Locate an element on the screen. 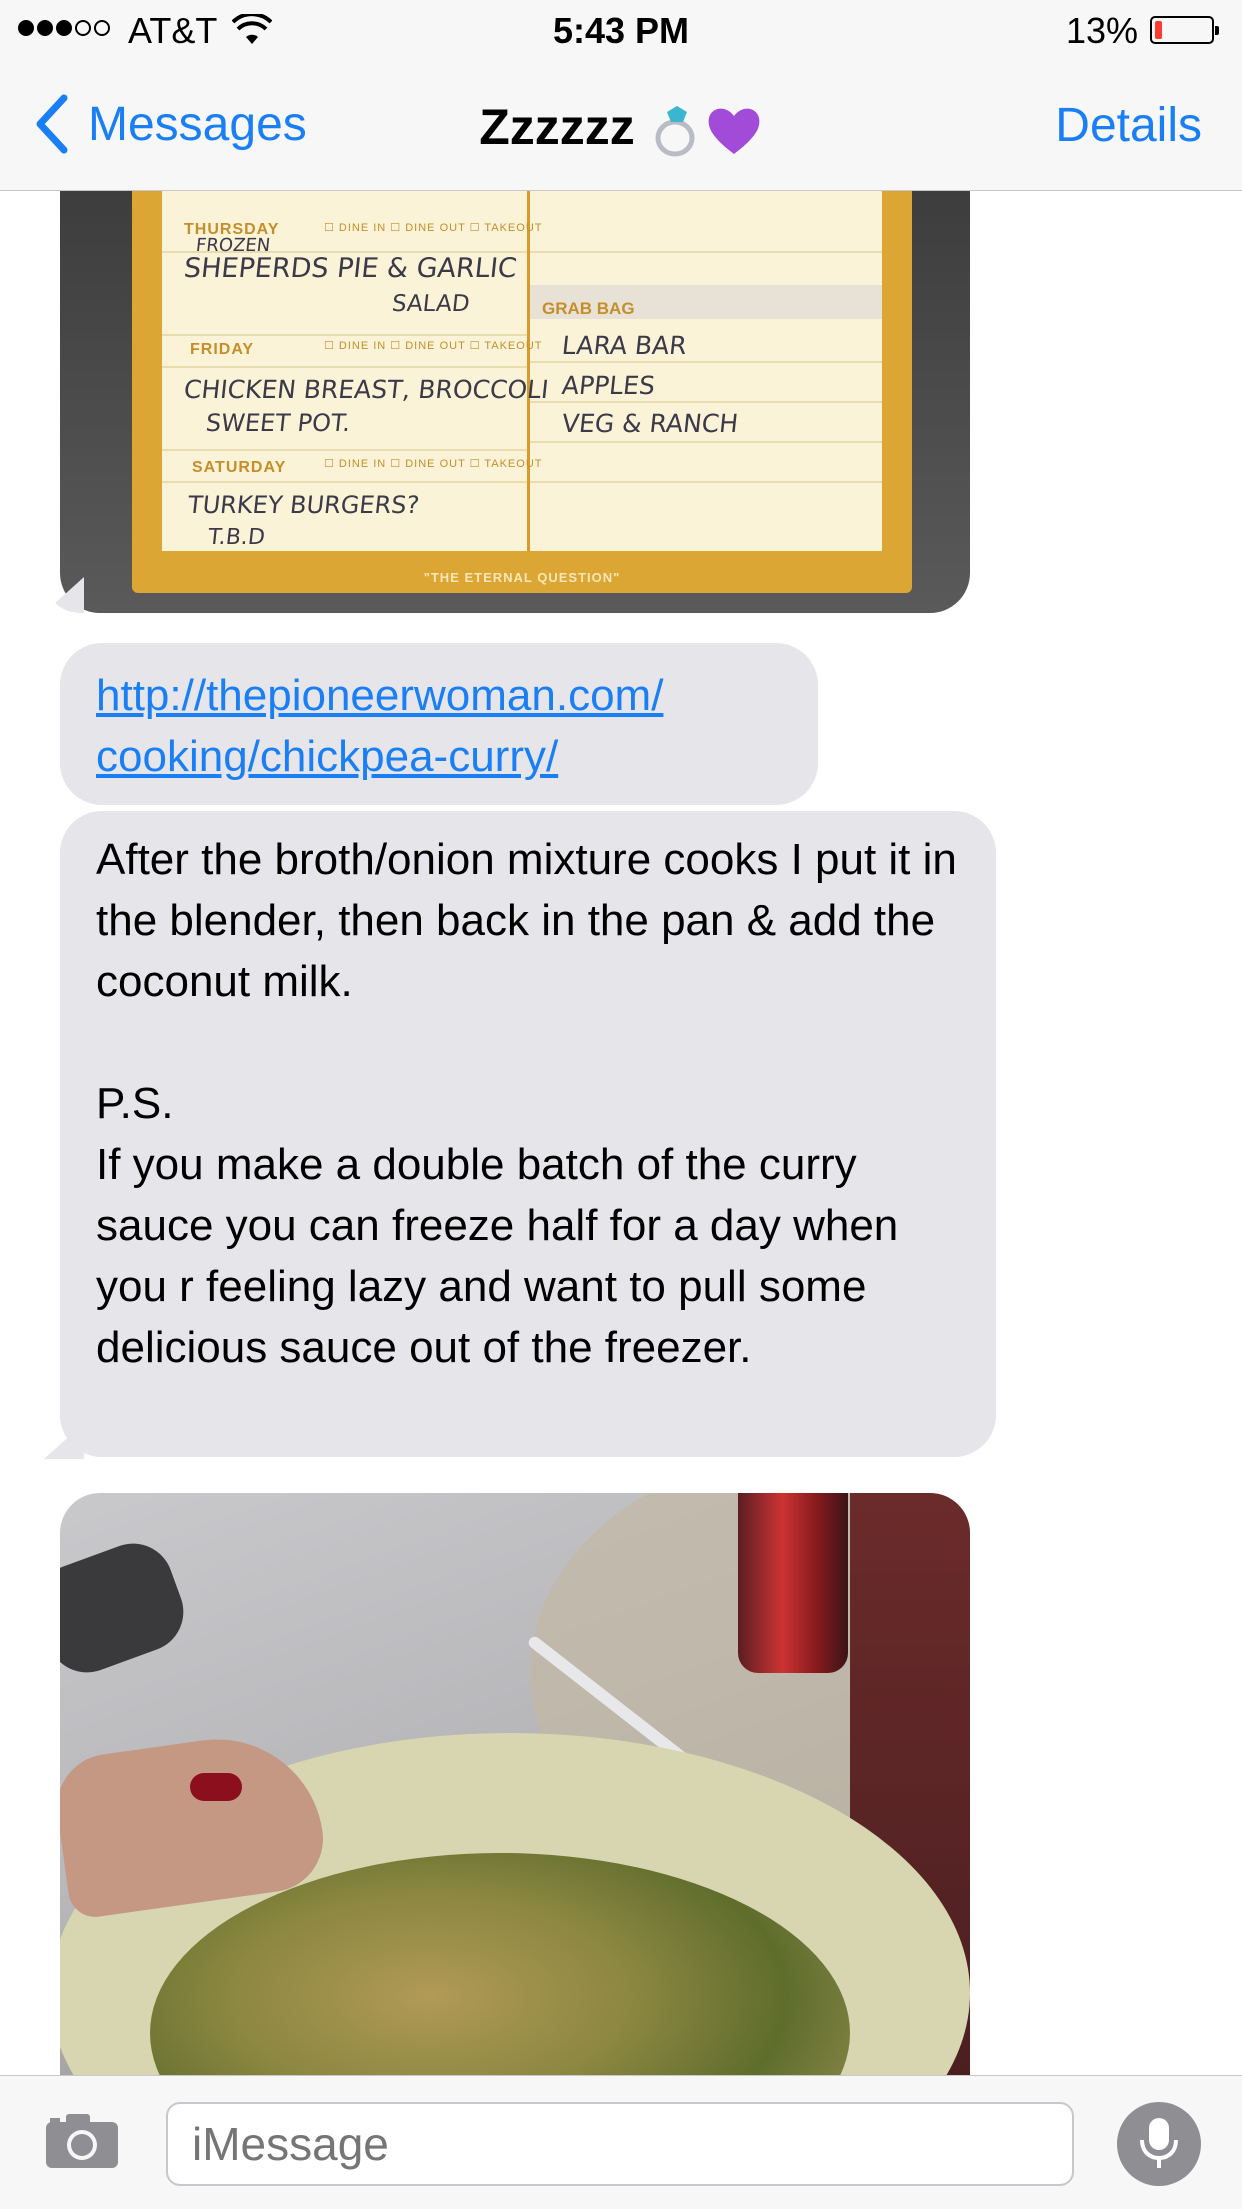  grab-bag-item-2: APPLES is located at coordinates (608, 385).